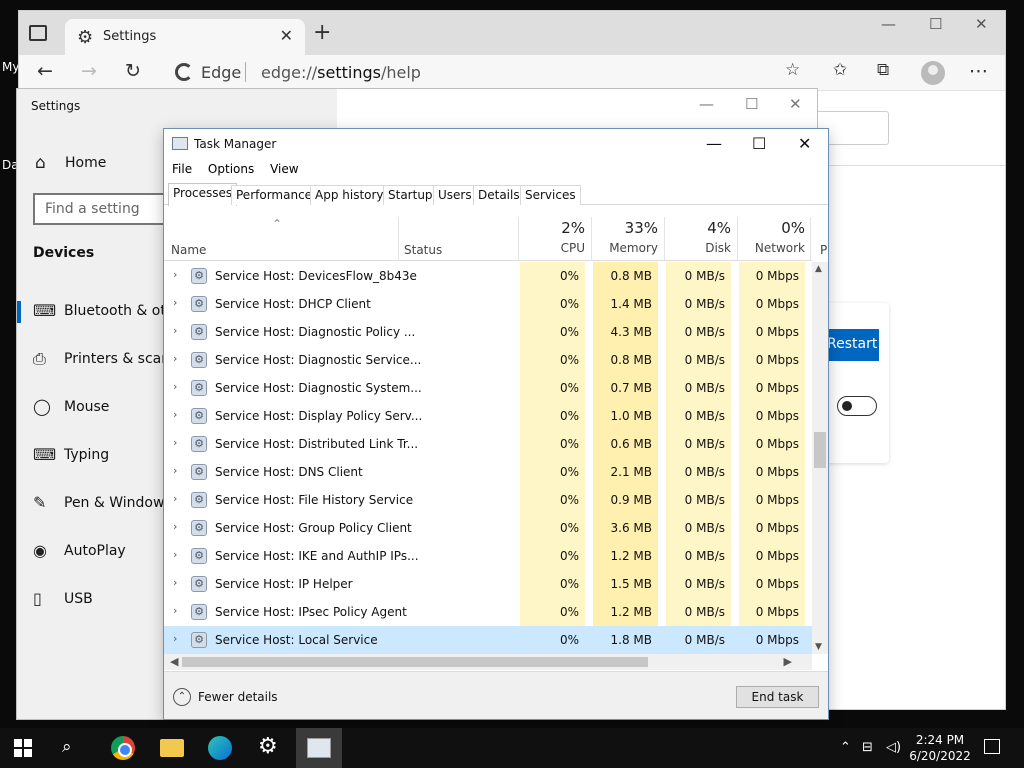 The width and height of the screenshot is (1024, 768). What do you see at coordinates (933, 73) in the screenshot?
I see `avatar` at bounding box center [933, 73].